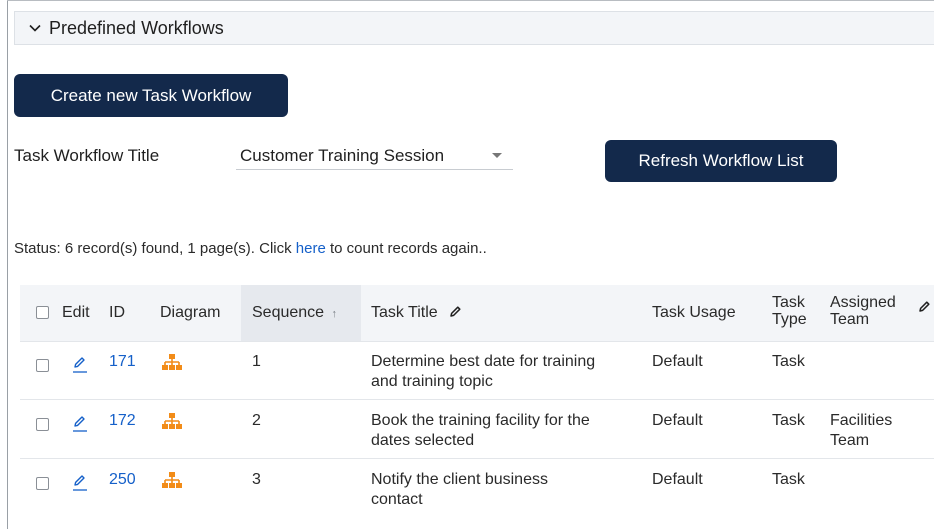 This screenshot has height=529, width=934. What do you see at coordinates (35, 28) in the screenshot?
I see `chevron-down-icon` at bounding box center [35, 28].